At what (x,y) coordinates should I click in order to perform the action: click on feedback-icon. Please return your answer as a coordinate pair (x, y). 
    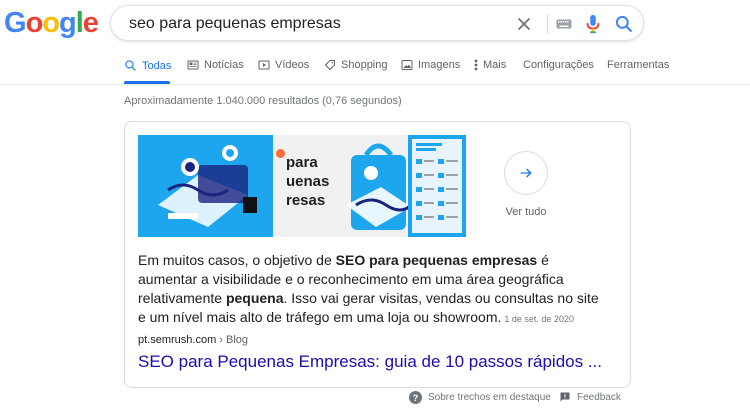
    Looking at the image, I should click on (565, 397).